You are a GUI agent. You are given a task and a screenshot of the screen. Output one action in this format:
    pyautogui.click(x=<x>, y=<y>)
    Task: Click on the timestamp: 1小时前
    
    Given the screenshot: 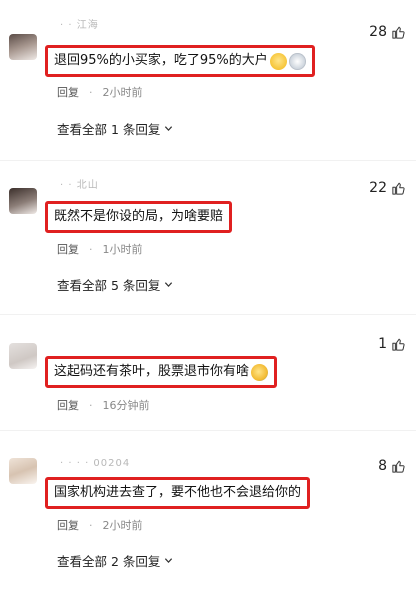 What is the action you would take?
    pyautogui.click(x=122, y=249)
    